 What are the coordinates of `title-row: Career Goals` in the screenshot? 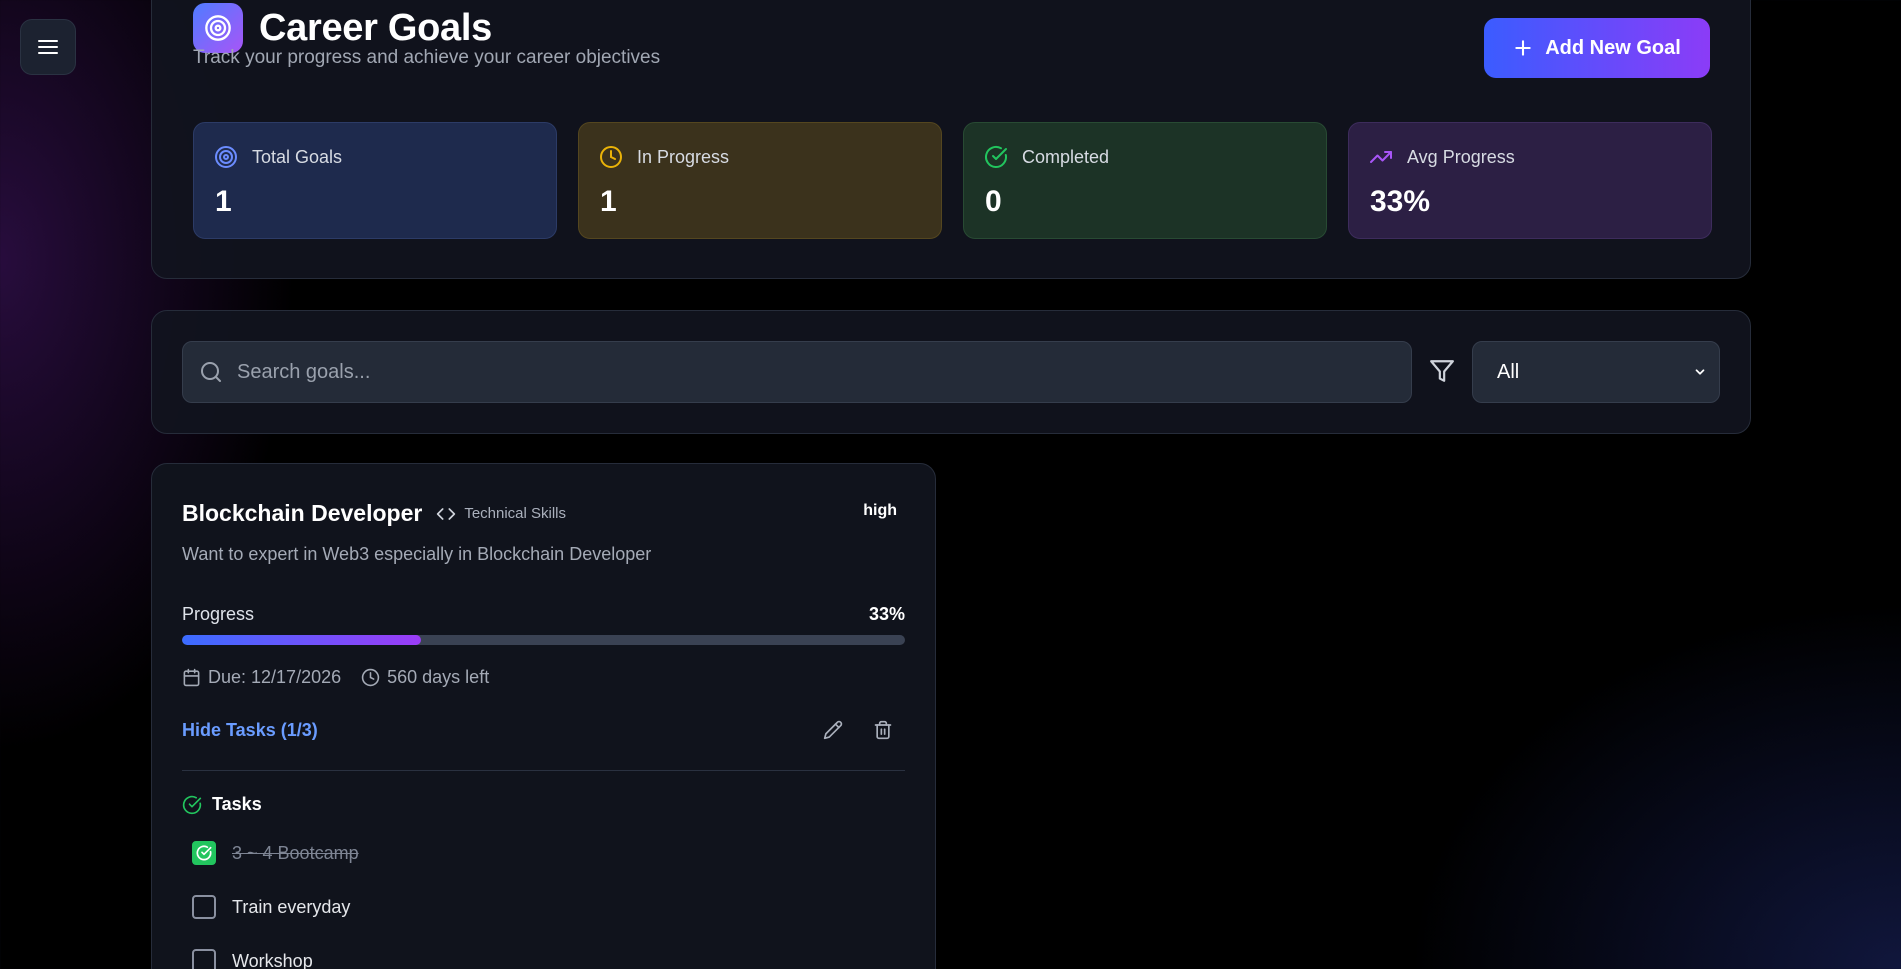 It's located at (342, 28).